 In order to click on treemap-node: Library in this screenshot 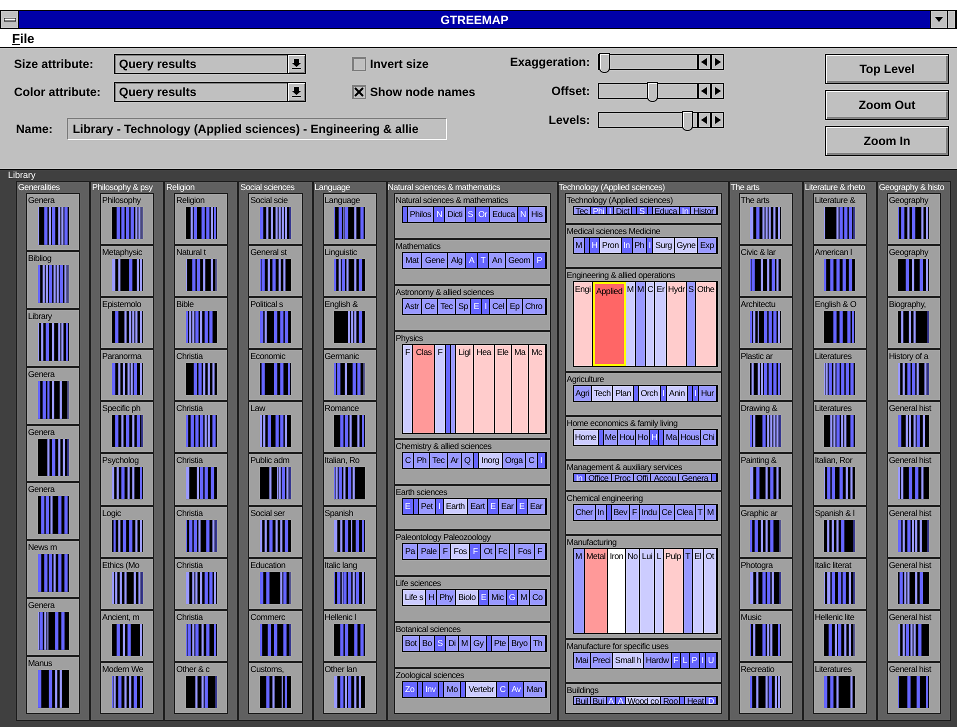, I will do `click(53, 337)`.